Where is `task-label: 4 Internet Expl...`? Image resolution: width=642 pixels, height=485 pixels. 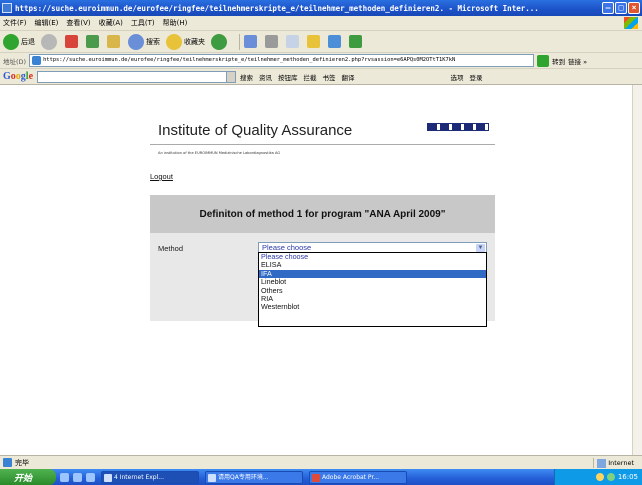 task-label: 4 Internet Expl... is located at coordinates (139, 477).